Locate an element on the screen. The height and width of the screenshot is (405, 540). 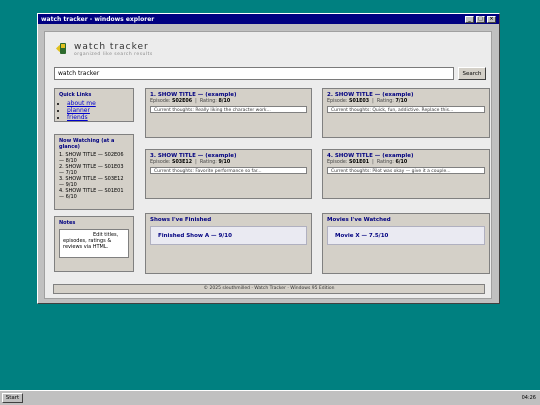
now-watching-item: 3. SHOW TITLE — S03E12 — 9/10 is located at coordinates (91, 182).